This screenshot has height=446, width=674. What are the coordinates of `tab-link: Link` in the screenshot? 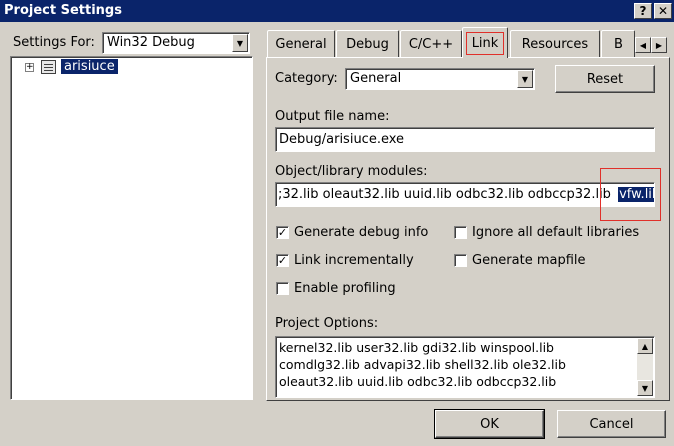 It's located at (485, 42).